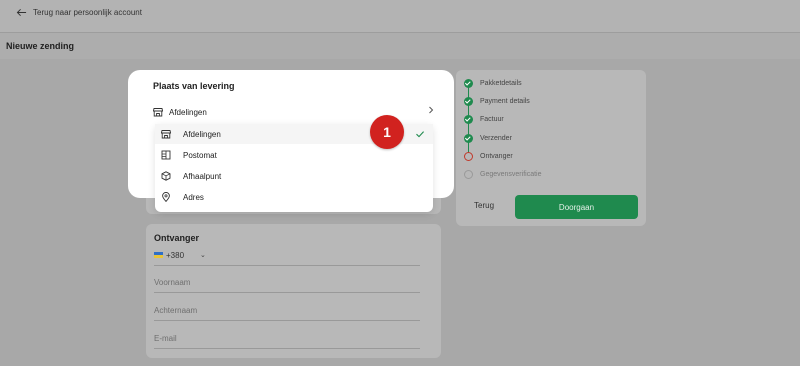  Describe the element at coordinates (468, 174) in the screenshot. I see `pending-step-icon` at that location.